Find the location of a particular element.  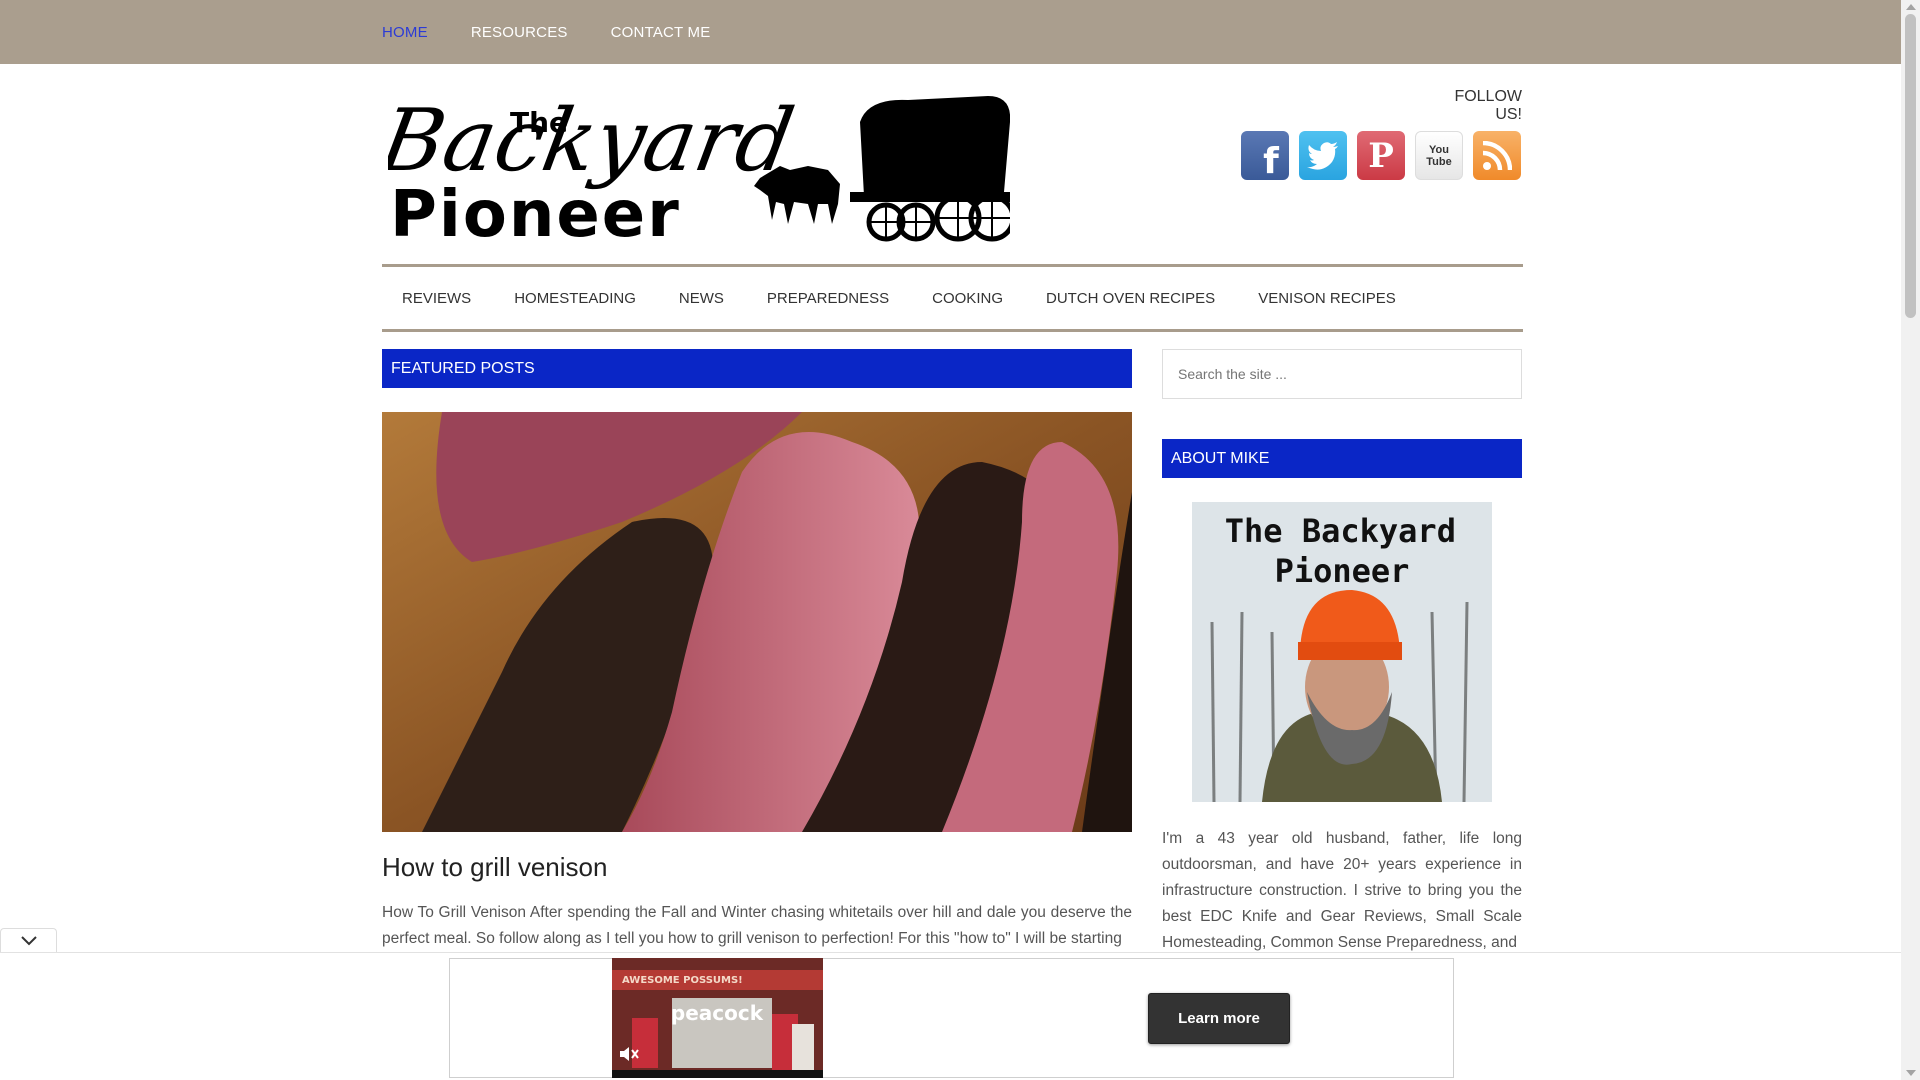

top-nav-home: HOME is located at coordinates (405, 32).